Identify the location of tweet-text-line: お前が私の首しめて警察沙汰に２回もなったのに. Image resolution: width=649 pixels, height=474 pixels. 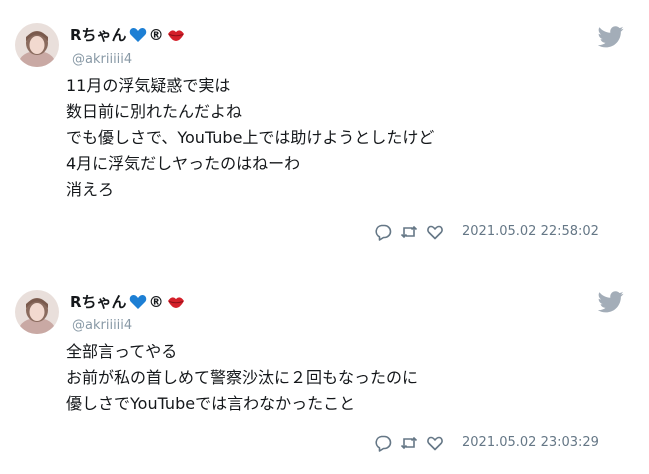
(242, 377).